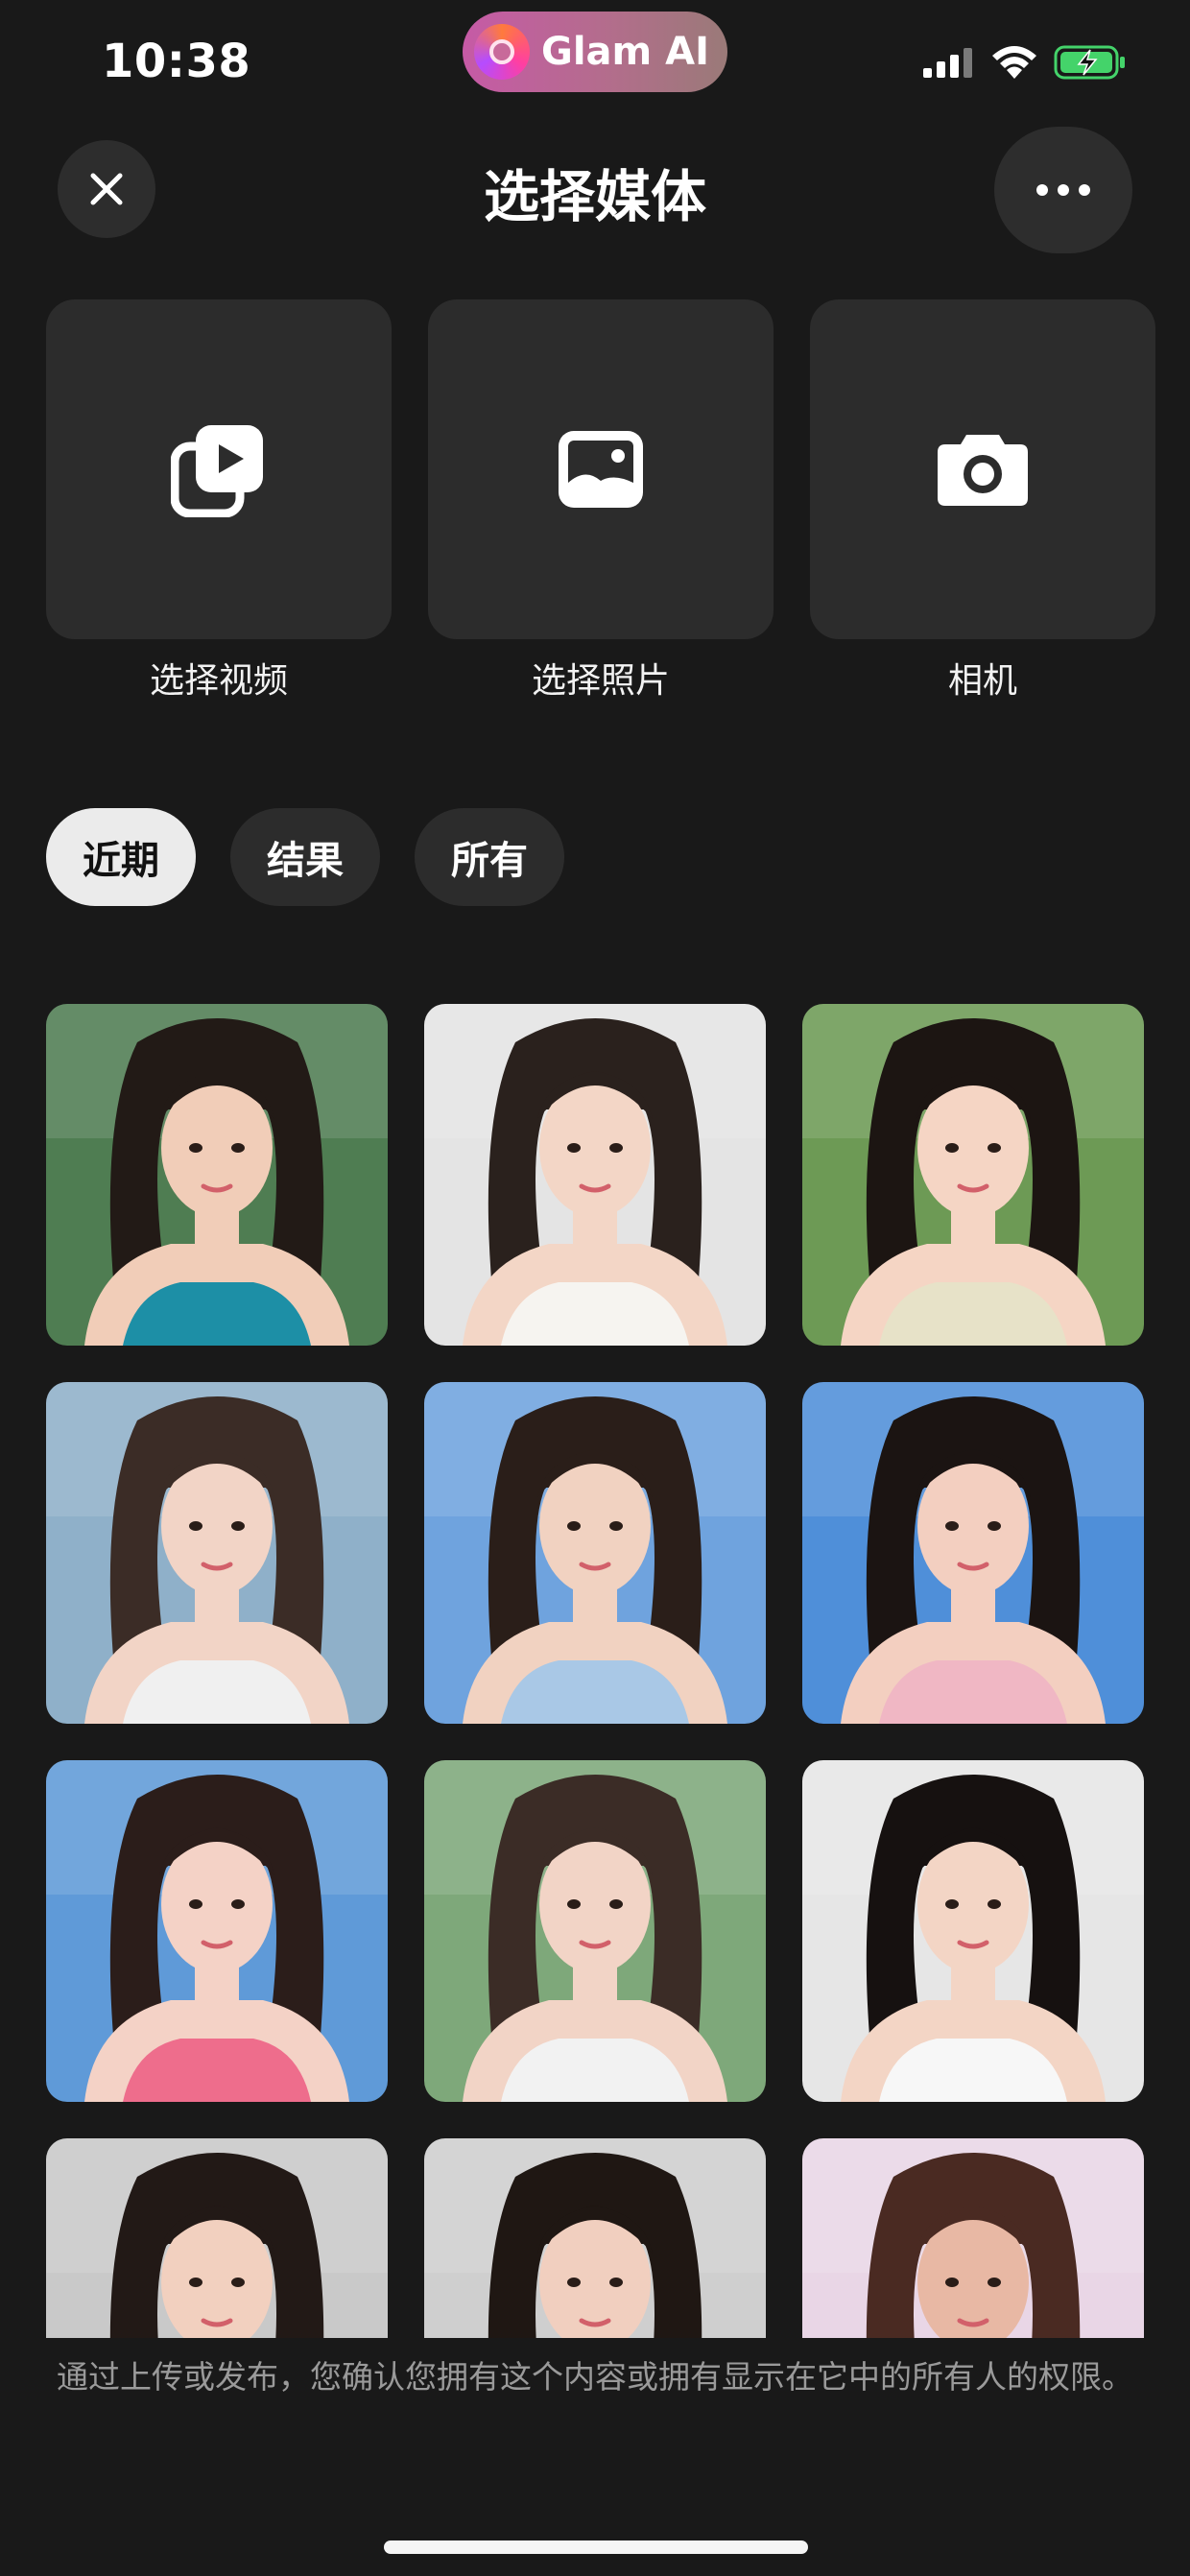  What do you see at coordinates (625, 52) in the screenshot?
I see `app-pill-label: Glam AI` at bounding box center [625, 52].